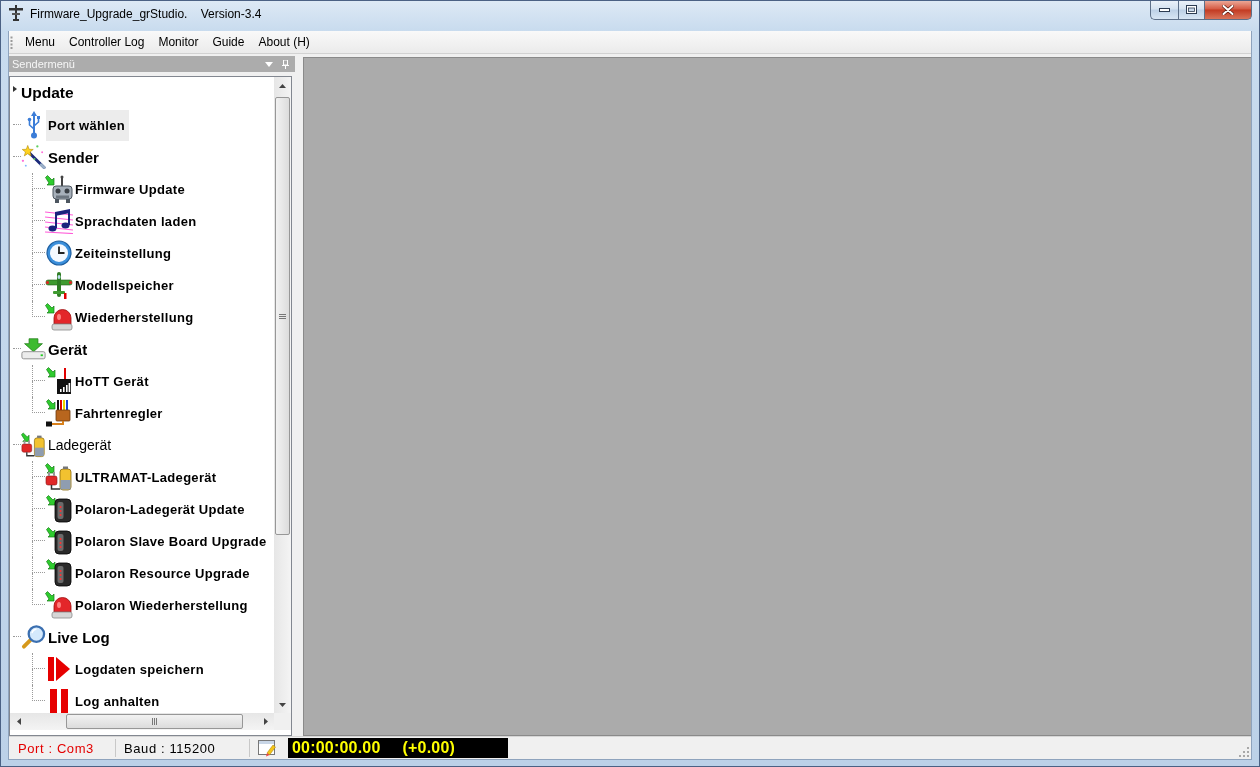  Describe the element at coordinates (228, 42) in the screenshot. I see `menu-item: Guide` at that location.